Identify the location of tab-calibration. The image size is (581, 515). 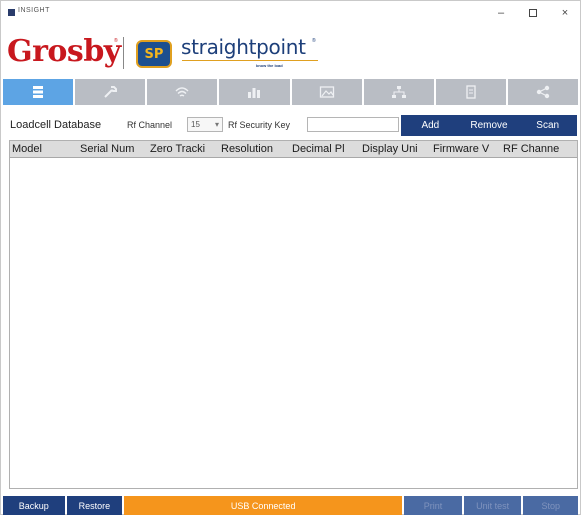
(110, 92).